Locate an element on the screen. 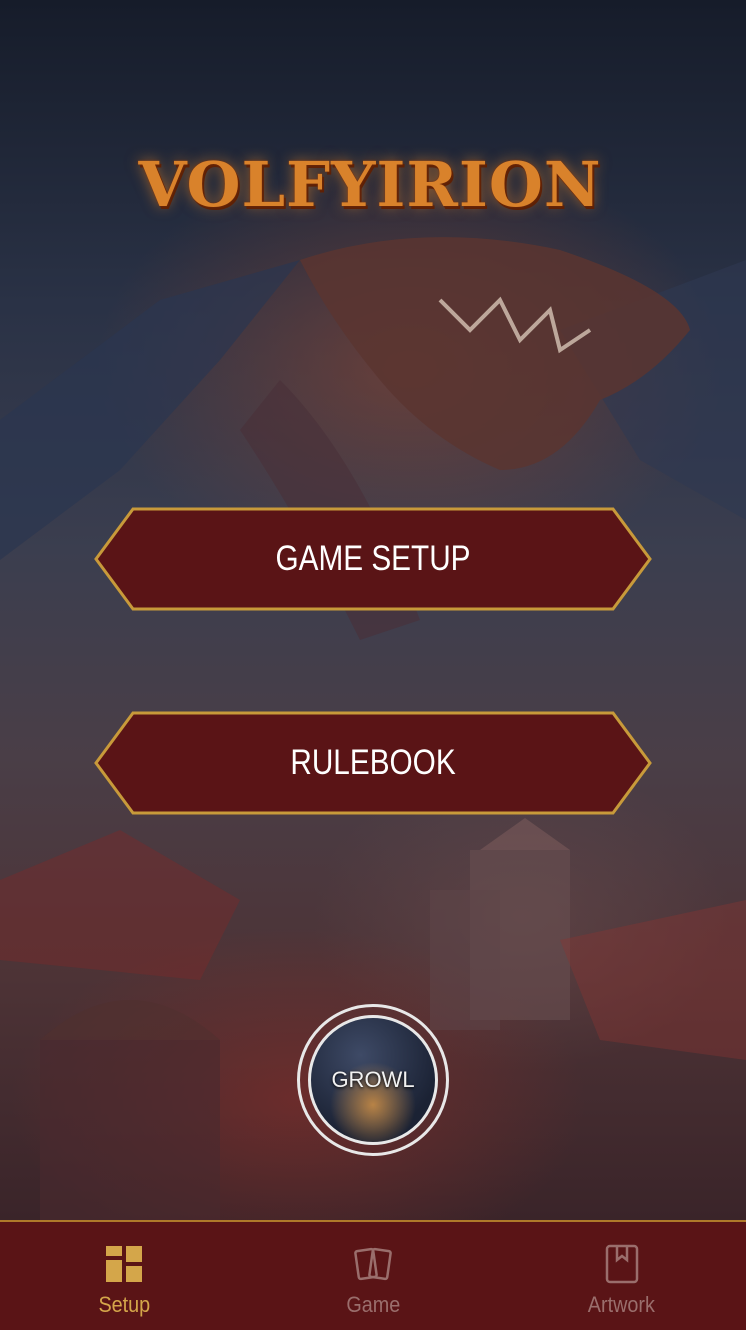 This screenshot has height=1330, width=746. tab-artwork-label: Artwork is located at coordinates (622, 1304).